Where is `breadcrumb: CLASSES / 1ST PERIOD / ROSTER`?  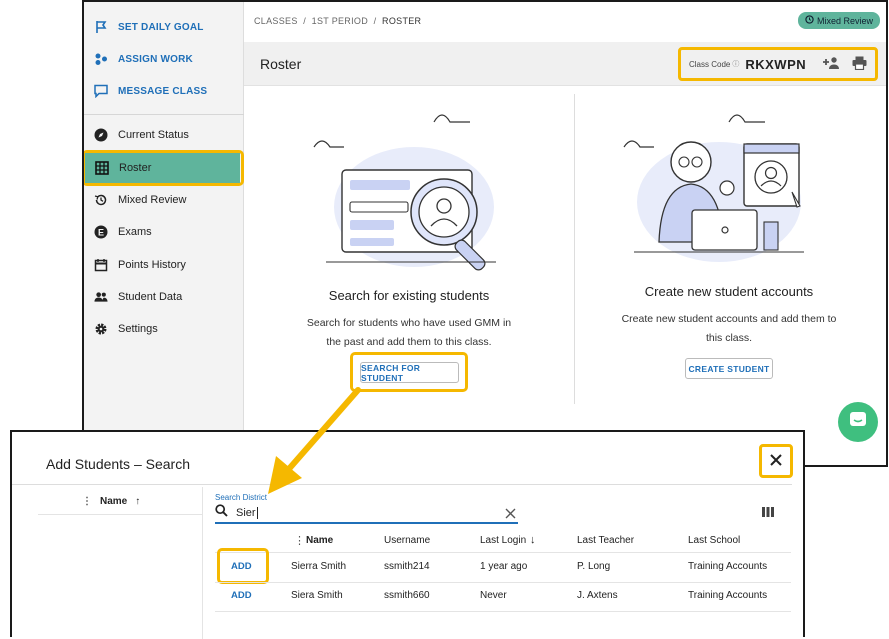 breadcrumb: CLASSES / 1ST PERIOD / ROSTER is located at coordinates (337, 21).